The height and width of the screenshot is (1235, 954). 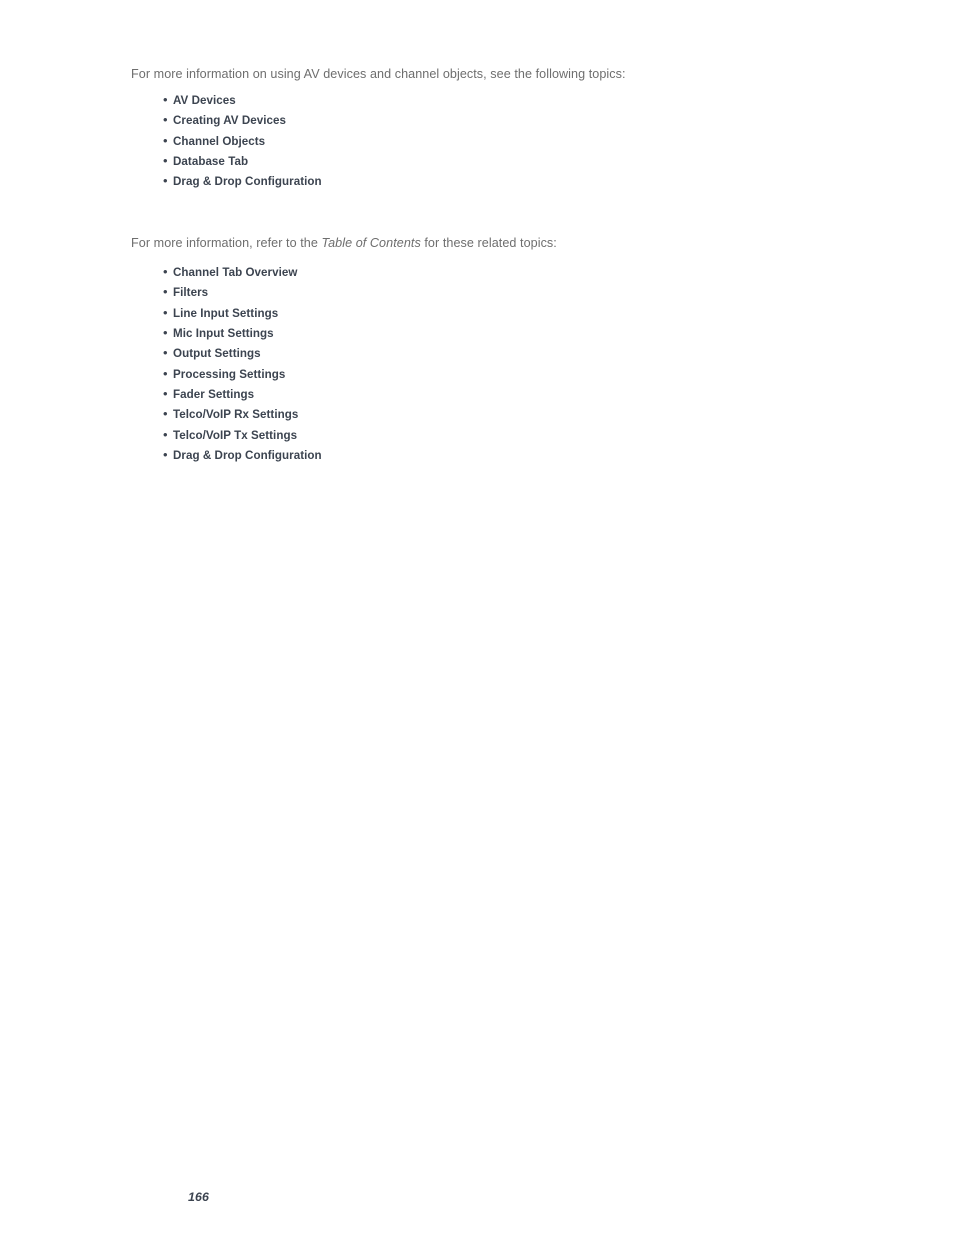 I want to click on list-item: • Database Tab, so click(x=242, y=161).